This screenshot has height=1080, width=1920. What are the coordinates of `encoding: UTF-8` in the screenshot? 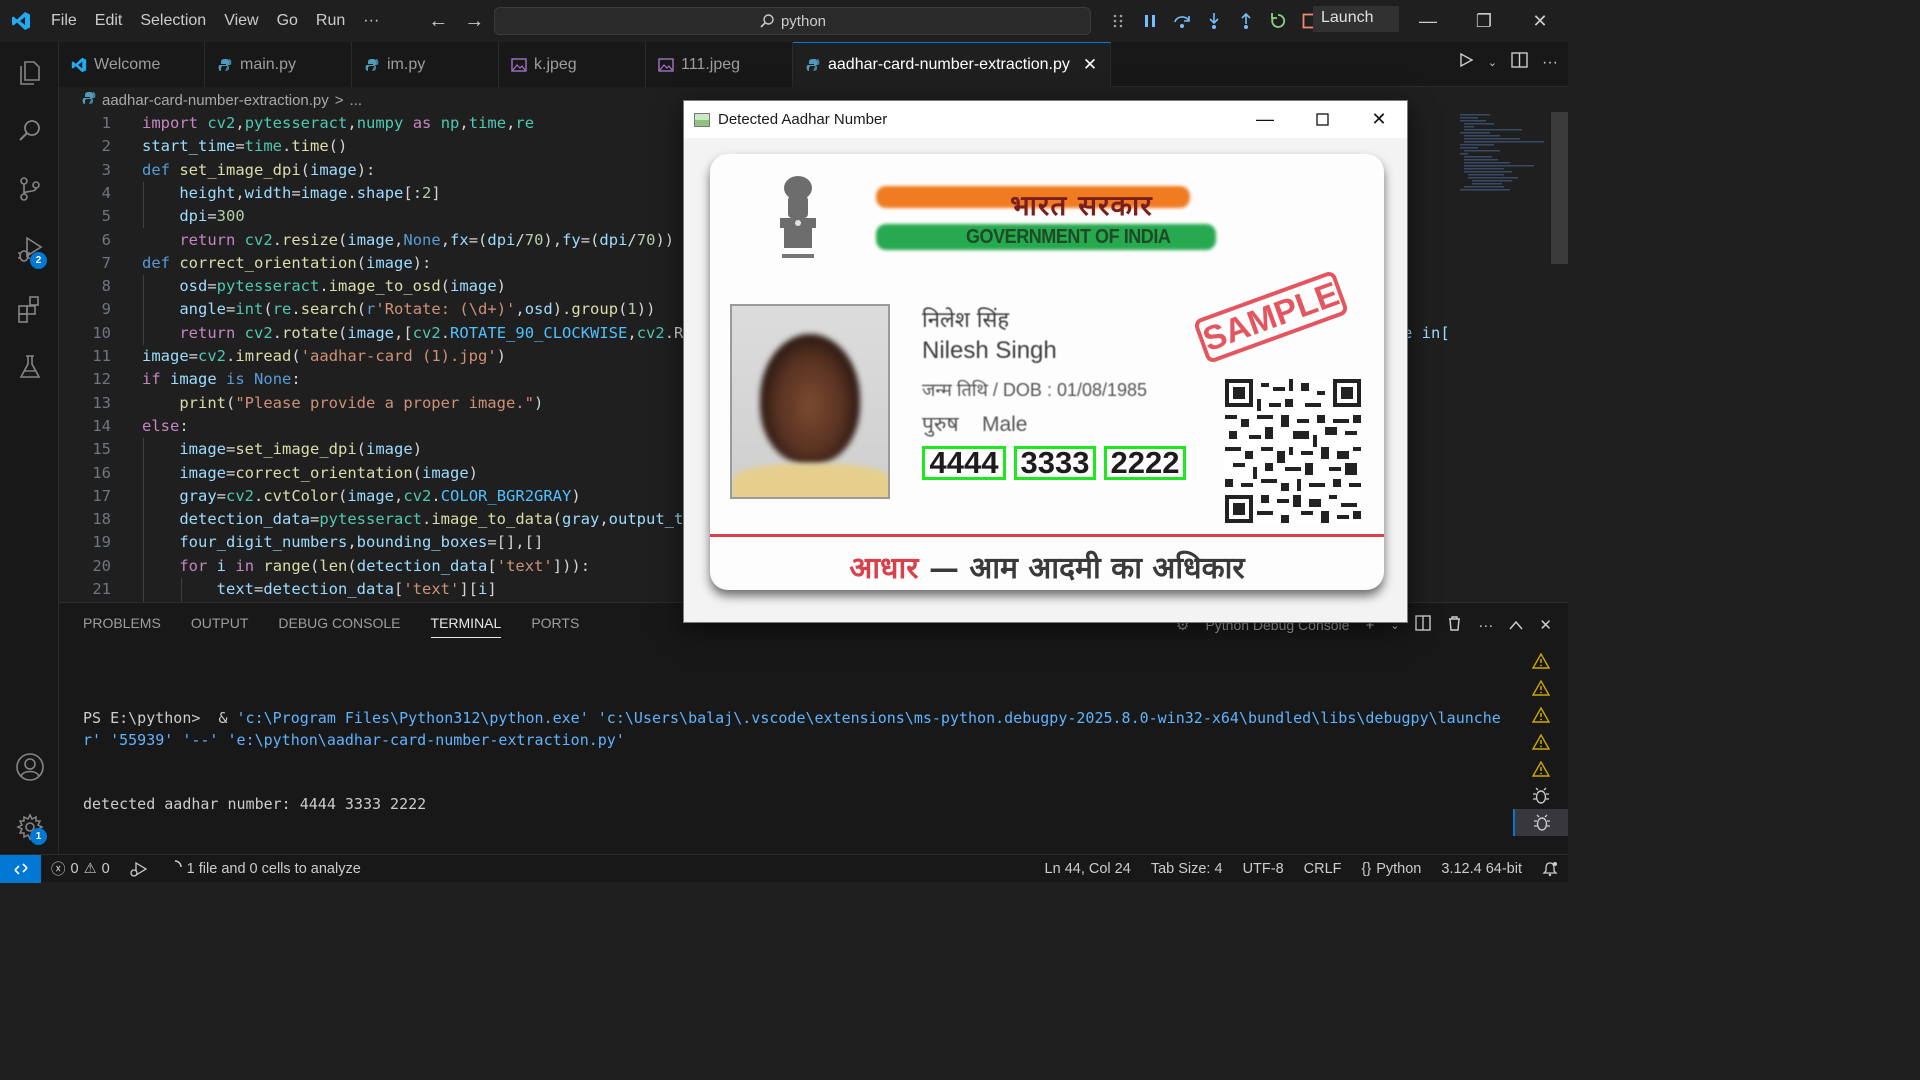 It's located at (1263, 869).